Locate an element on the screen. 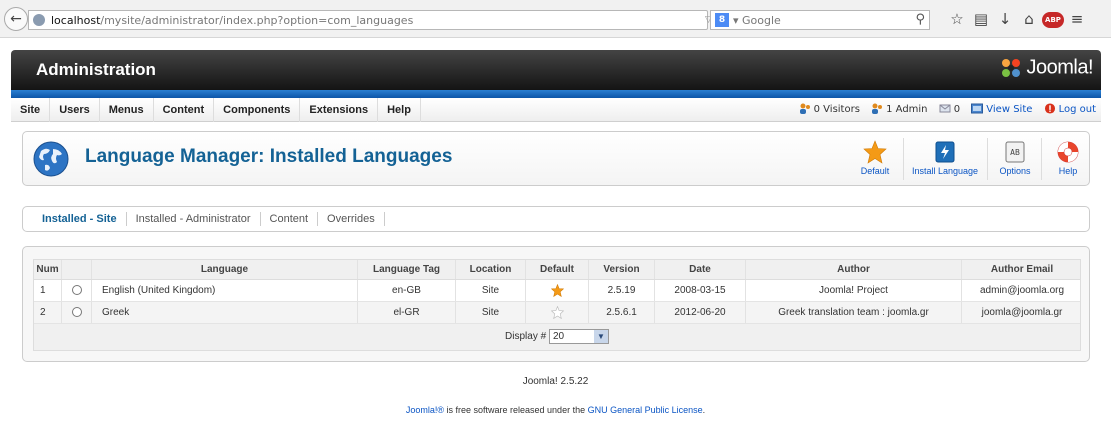  install-language-icon is located at coordinates (945, 152).